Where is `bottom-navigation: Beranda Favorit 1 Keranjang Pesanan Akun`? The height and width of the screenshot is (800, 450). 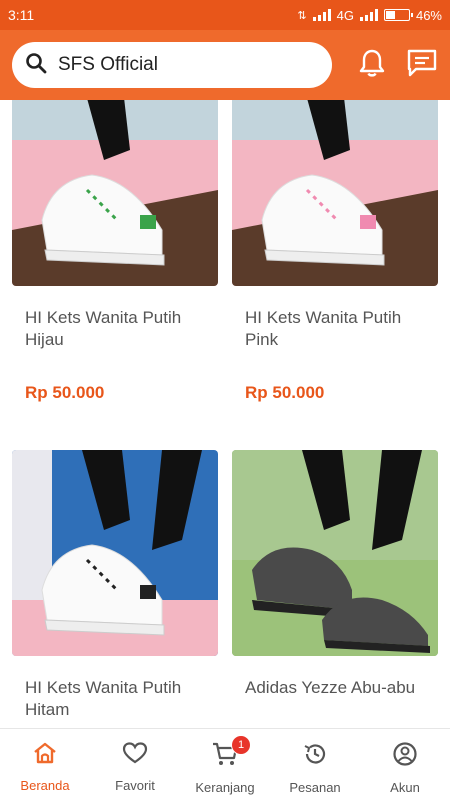 bottom-navigation: Beranda Favorit 1 Keranjang Pesanan Akun is located at coordinates (225, 764).